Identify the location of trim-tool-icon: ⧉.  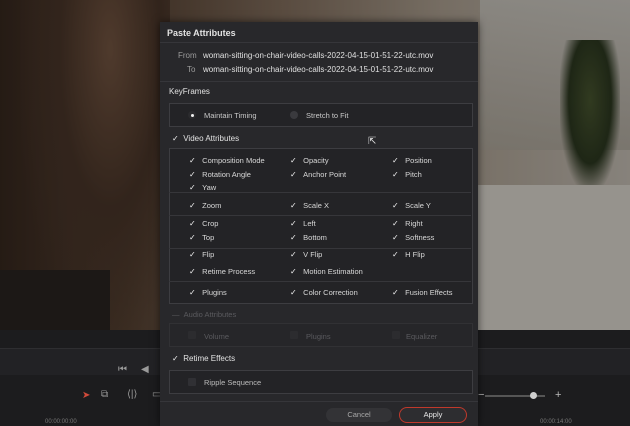
(104, 394).